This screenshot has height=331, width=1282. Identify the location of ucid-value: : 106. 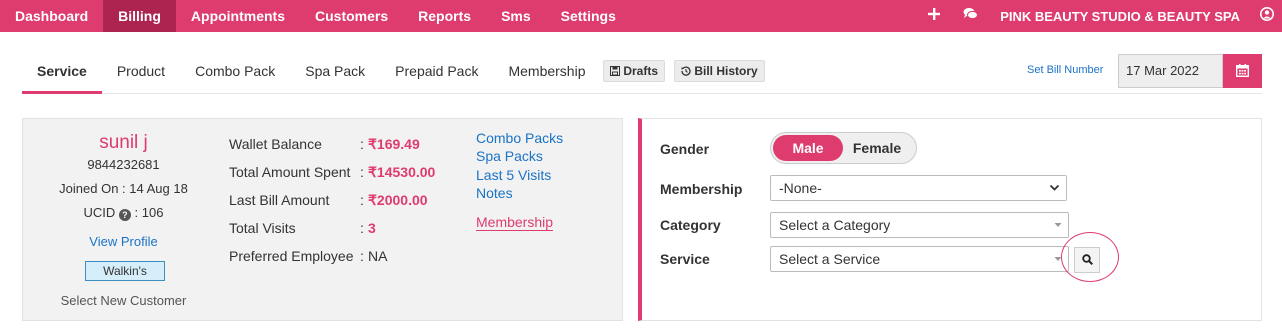
(149, 212).